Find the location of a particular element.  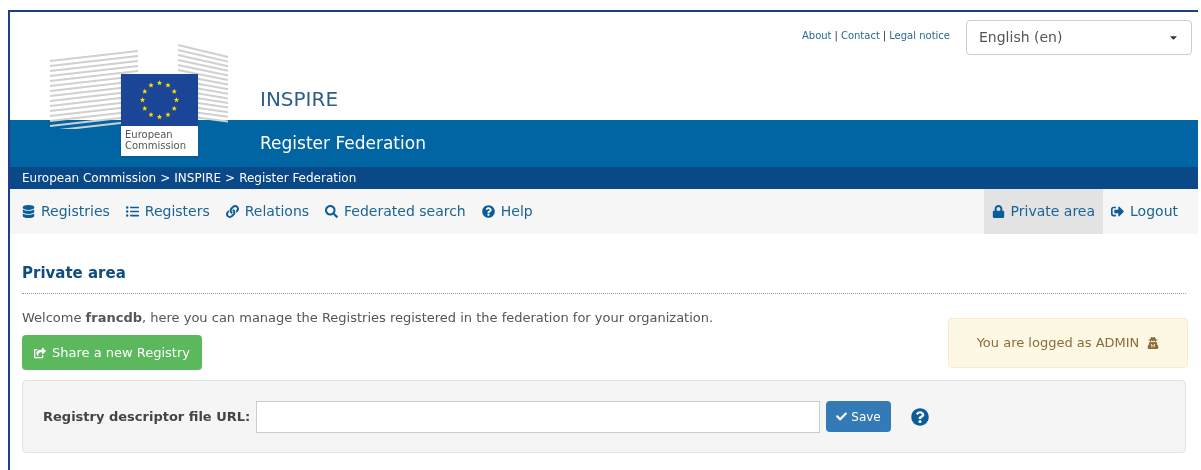

nav-link: Private area is located at coordinates (1043, 211).